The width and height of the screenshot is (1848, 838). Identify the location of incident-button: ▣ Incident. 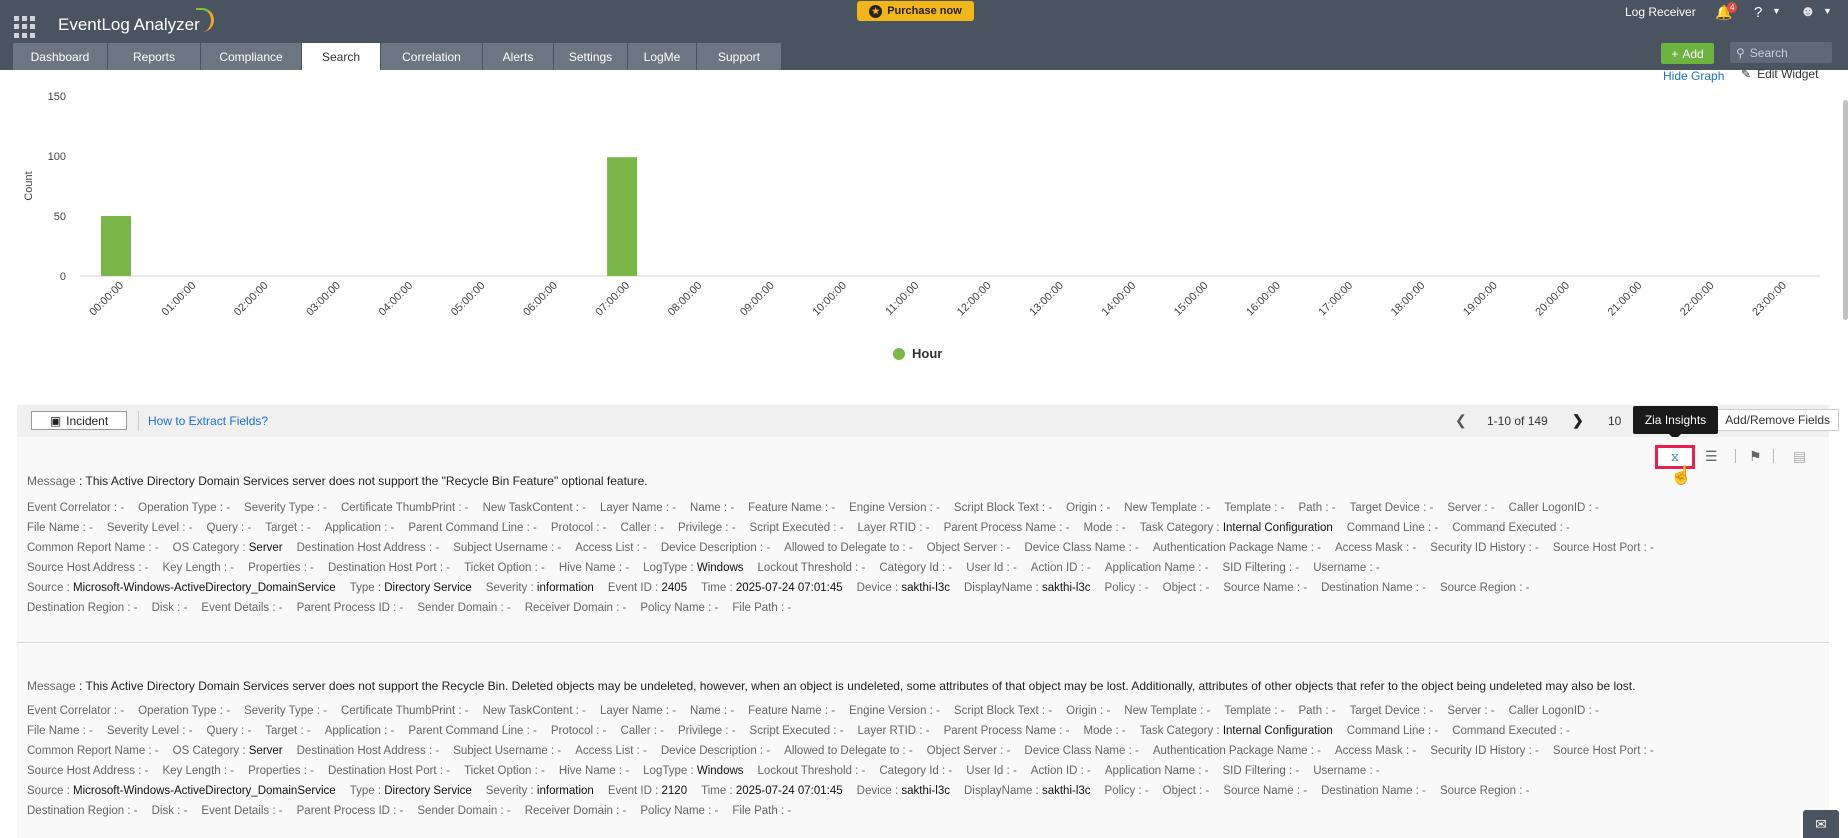
(79, 420).